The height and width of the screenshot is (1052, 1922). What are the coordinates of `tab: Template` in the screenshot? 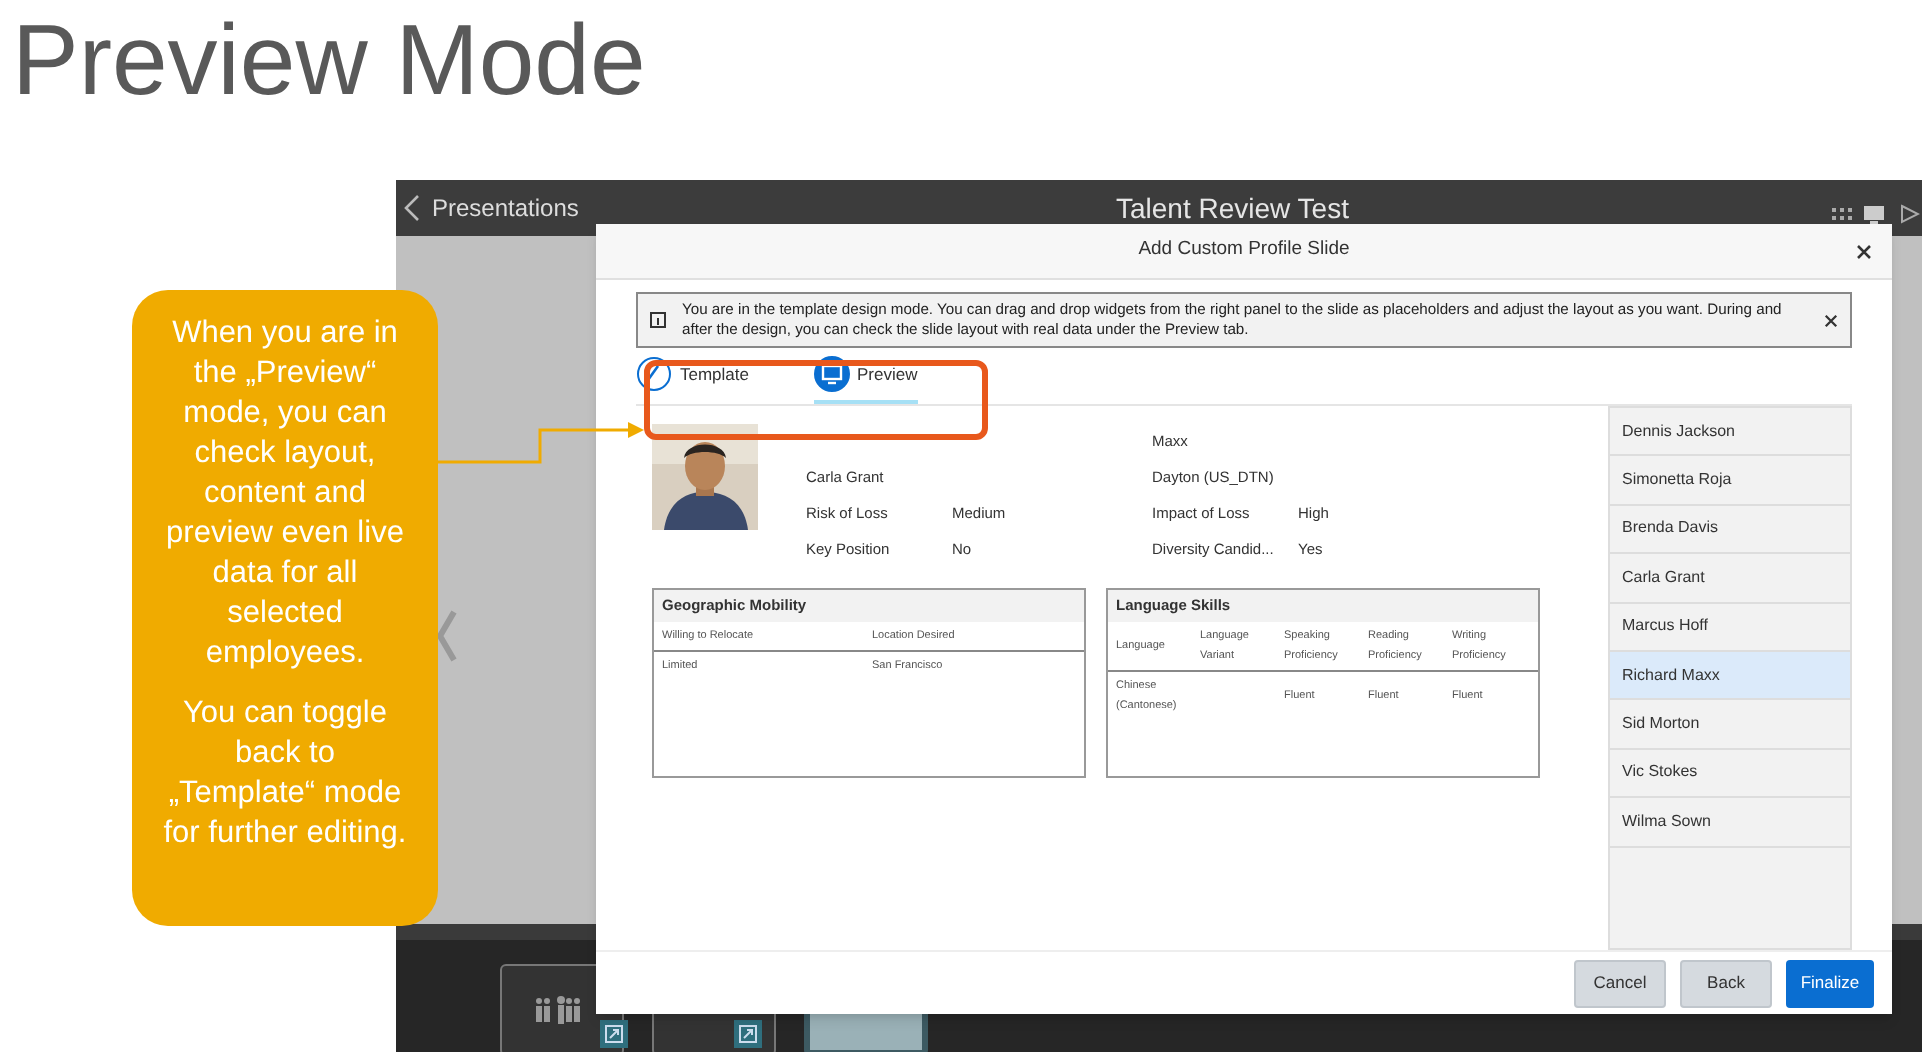 It's located at (692, 376).